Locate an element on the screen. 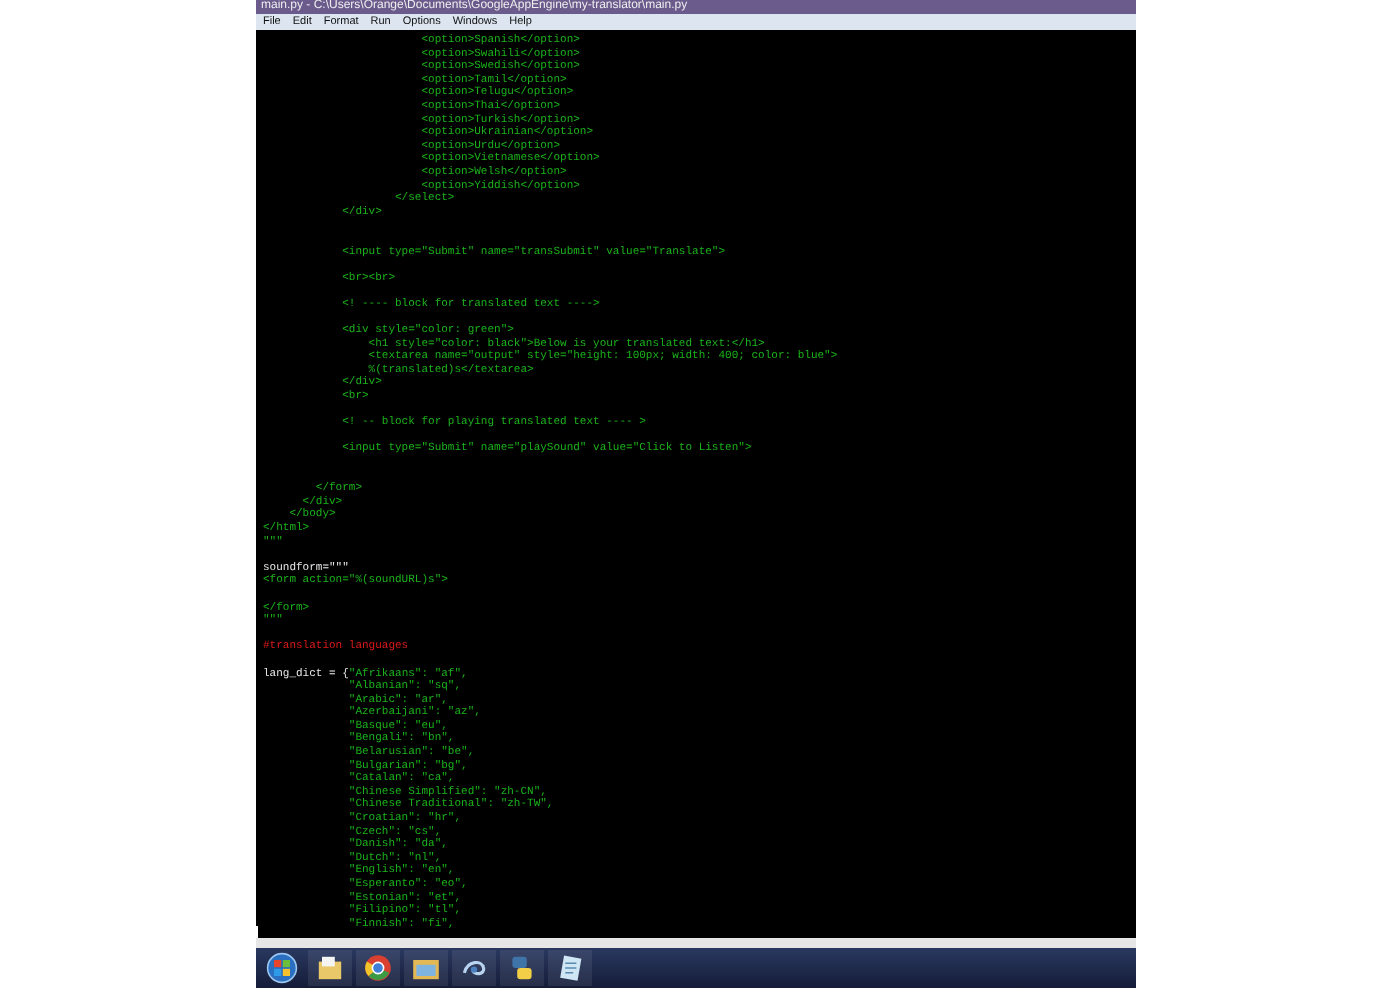 This screenshot has height=988, width=1390. start-orb-icon is located at coordinates (281, 968).